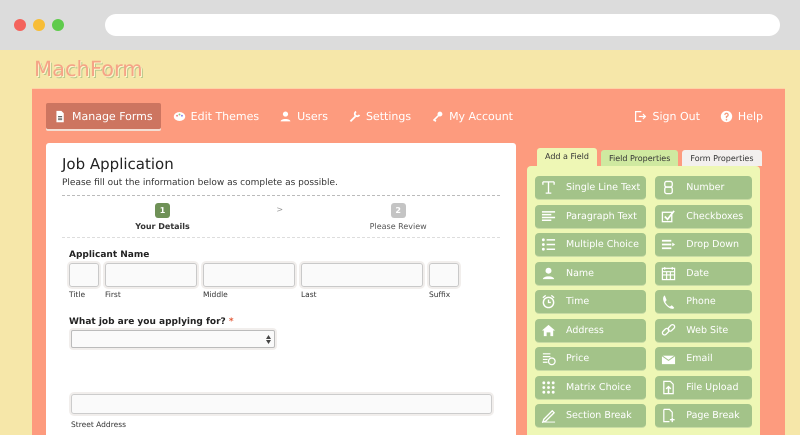 This screenshot has height=435, width=800. What do you see at coordinates (437, 116) in the screenshot?
I see `key-icon` at bounding box center [437, 116].